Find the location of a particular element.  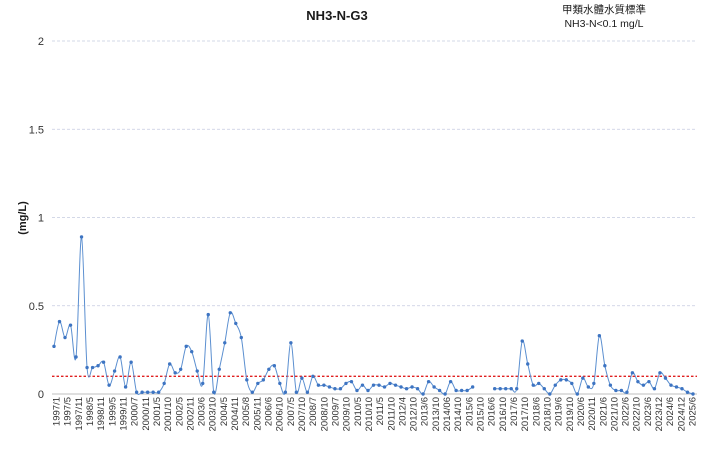

x-tick-label: 2021/10 is located at coordinates (614, 414).